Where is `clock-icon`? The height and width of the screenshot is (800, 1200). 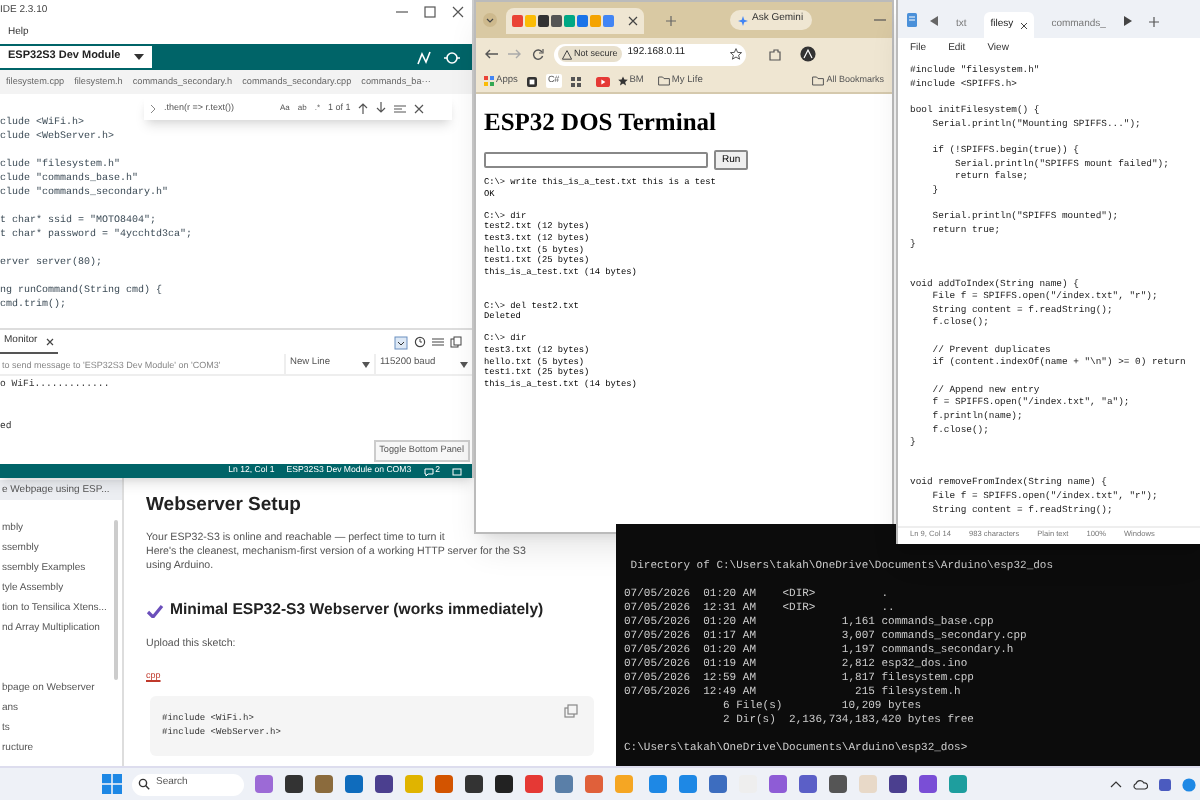 clock-icon is located at coordinates (420, 342).